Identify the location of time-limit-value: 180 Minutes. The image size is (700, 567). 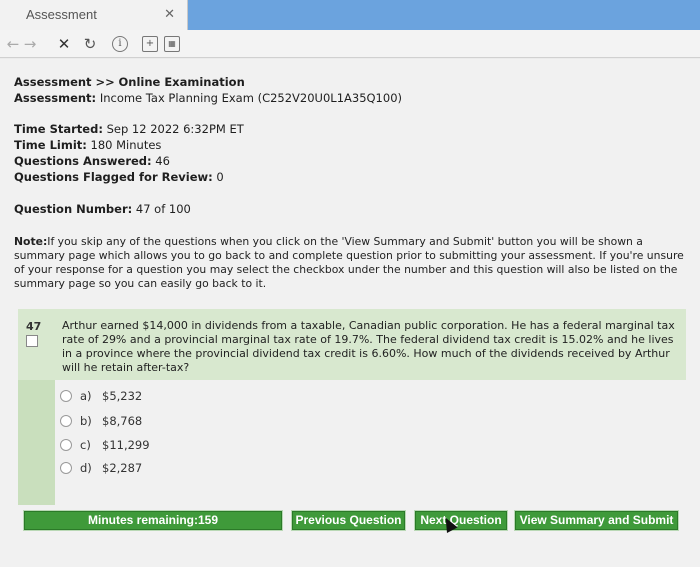
(126, 145).